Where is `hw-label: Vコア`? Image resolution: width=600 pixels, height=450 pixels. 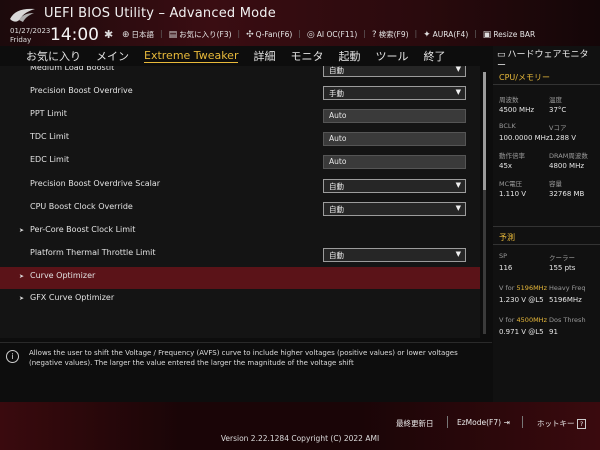
hw-label: Vコア is located at coordinates (558, 128).